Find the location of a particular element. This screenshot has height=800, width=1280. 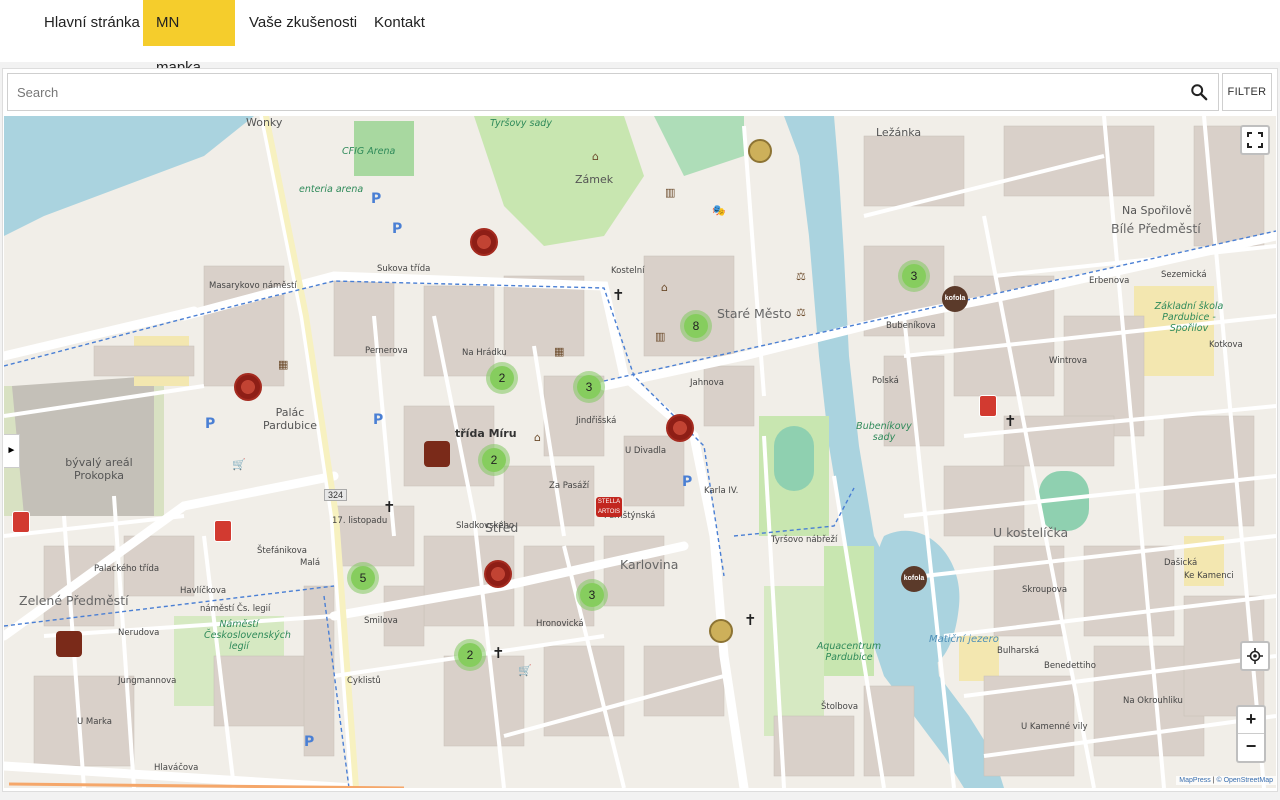

fullscreen-button is located at coordinates (1255, 140).